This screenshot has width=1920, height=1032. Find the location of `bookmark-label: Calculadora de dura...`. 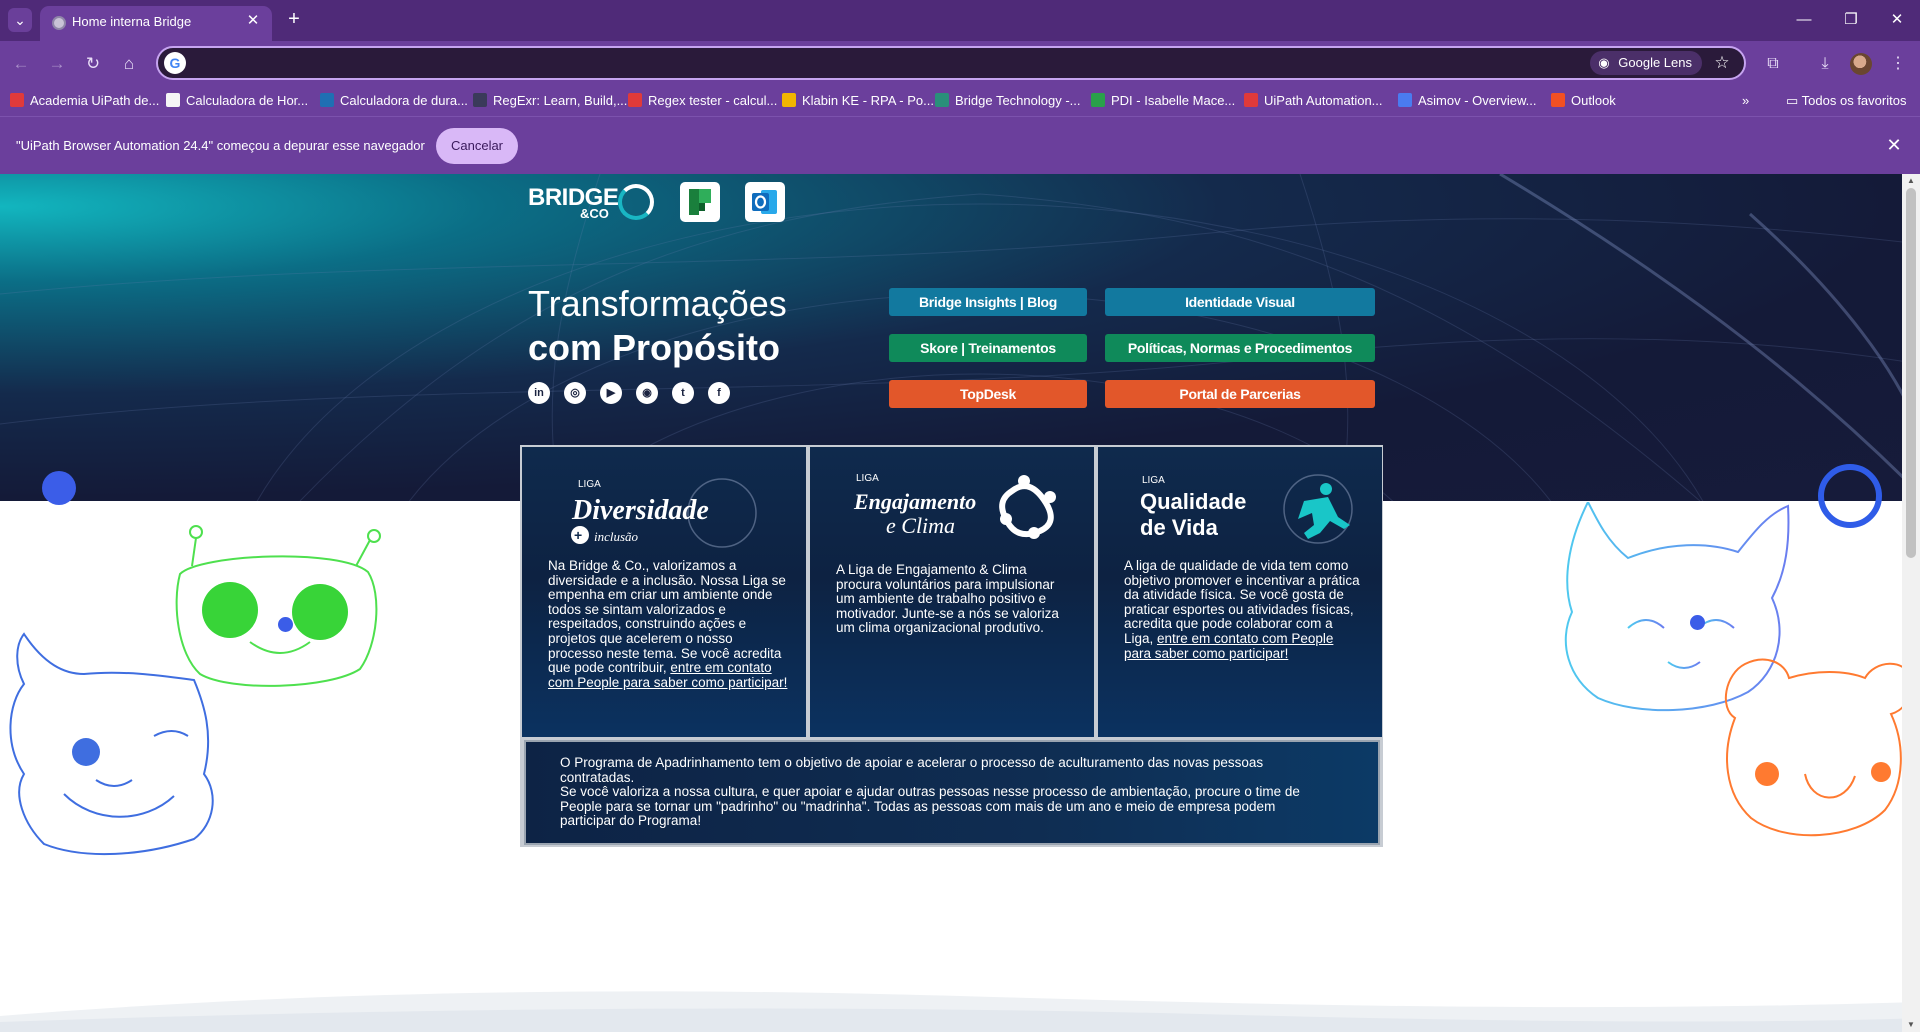

bookmark-label: Calculadora de dura... is located at coordinates (404, 100).